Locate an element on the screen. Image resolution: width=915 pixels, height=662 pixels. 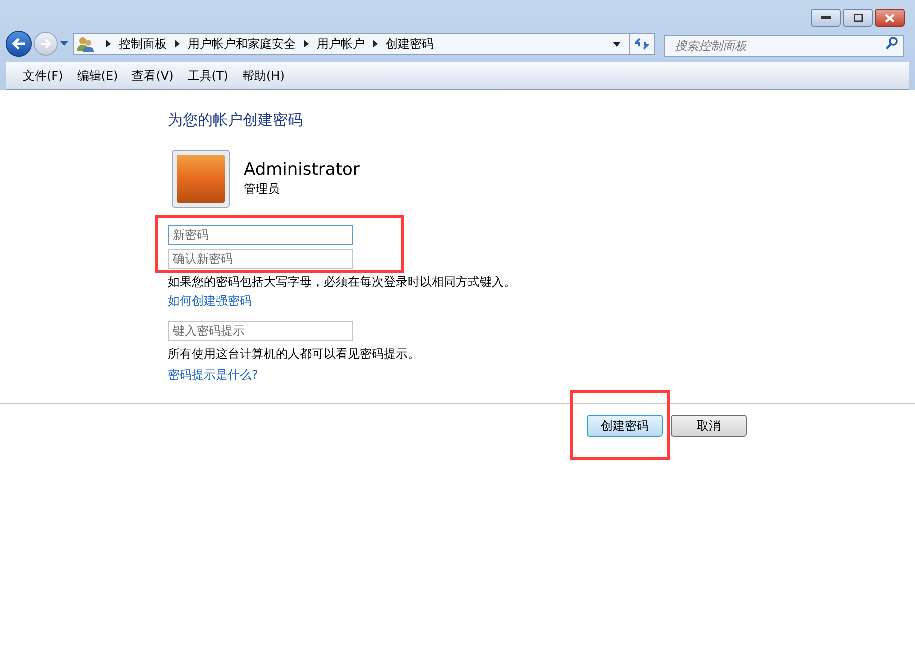
address-field: 控制面板 用户帐户和家庭安全 用户帐户 创建密码 is located at coordinates (364, 44).